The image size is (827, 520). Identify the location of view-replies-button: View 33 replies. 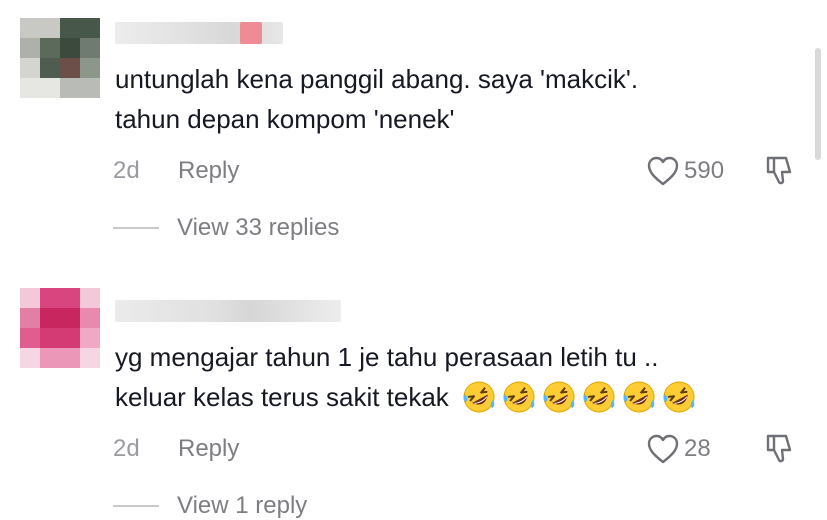
(226, 228).